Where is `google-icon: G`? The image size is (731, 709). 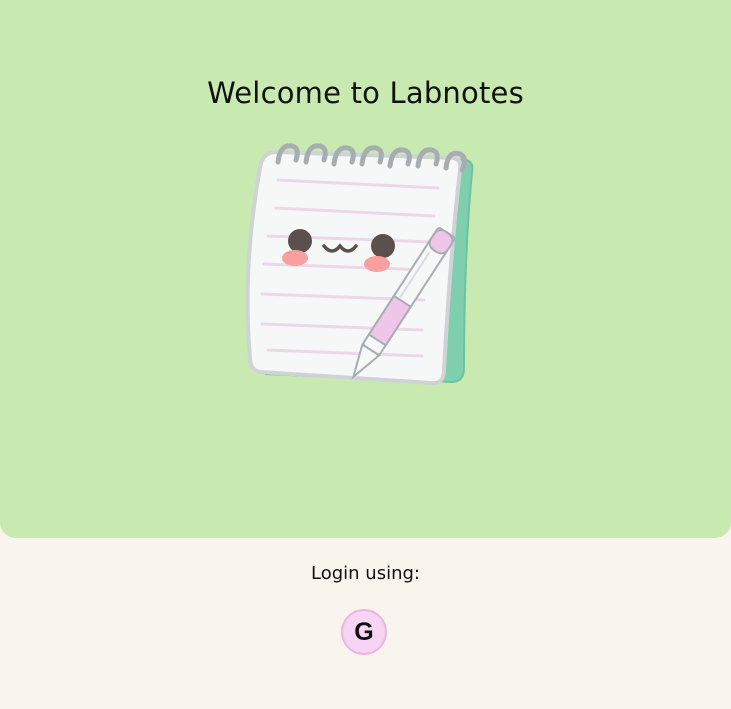
google-icon: G is located at coordinates (364, 632).